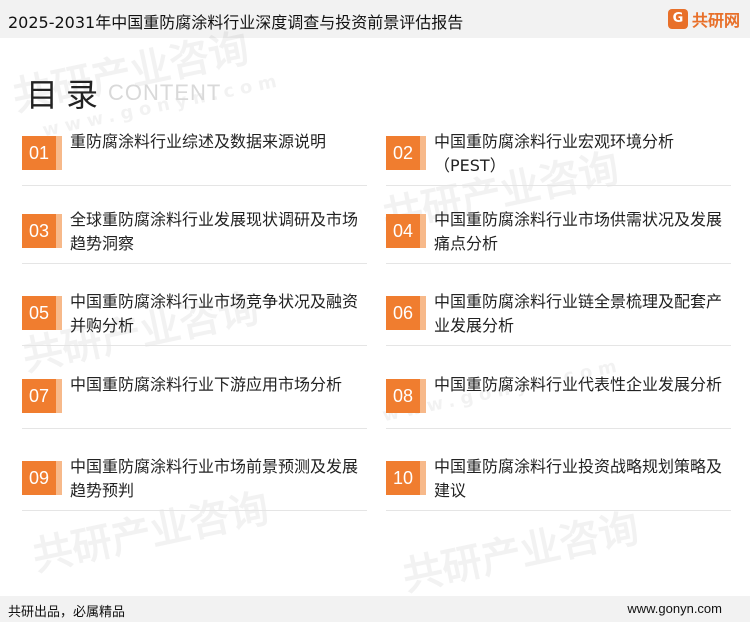 The height and width of the screenshot is (622, 750). What do you see at coordinates (42, 478) in the screenshot?
I see `toc-item-number: 09` at bounding box center [42, 478].